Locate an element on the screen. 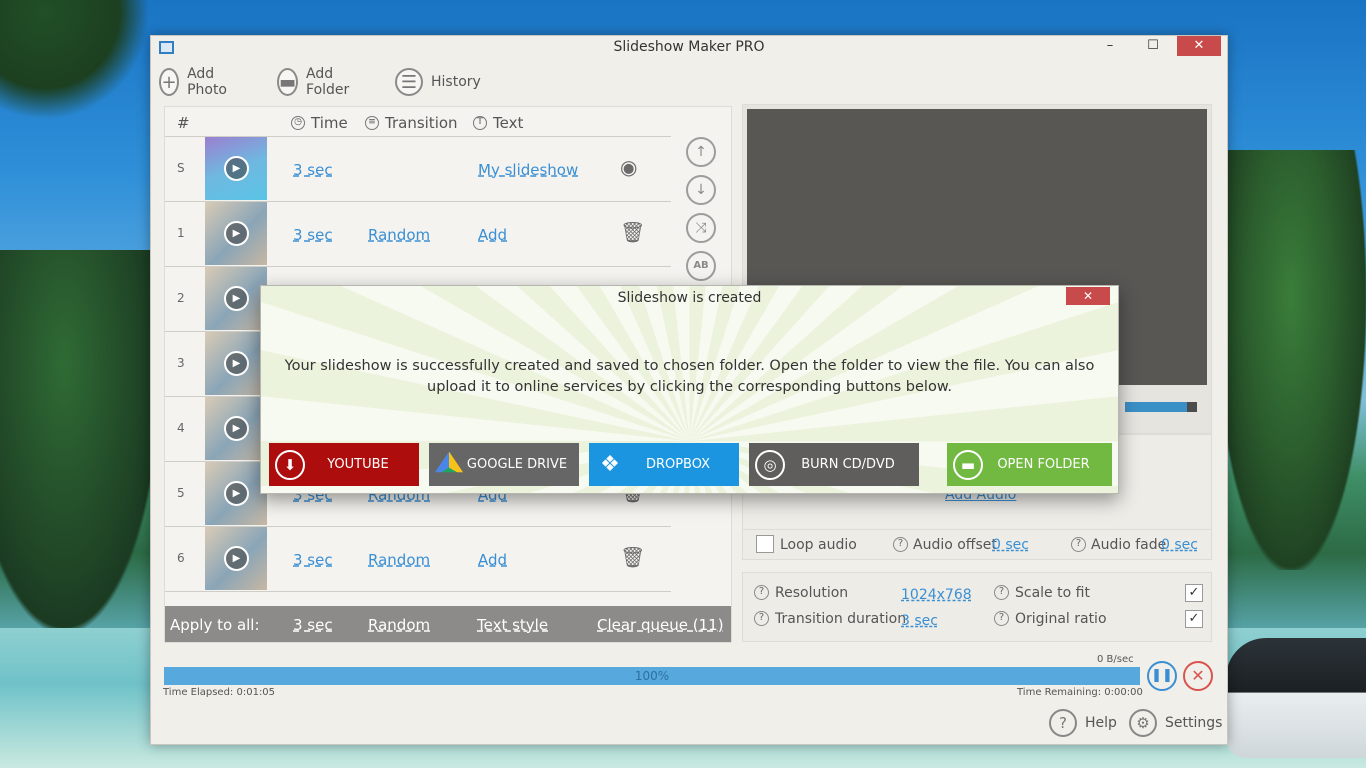  move-down-icon: ↓ is located at coordinates (701, 190).